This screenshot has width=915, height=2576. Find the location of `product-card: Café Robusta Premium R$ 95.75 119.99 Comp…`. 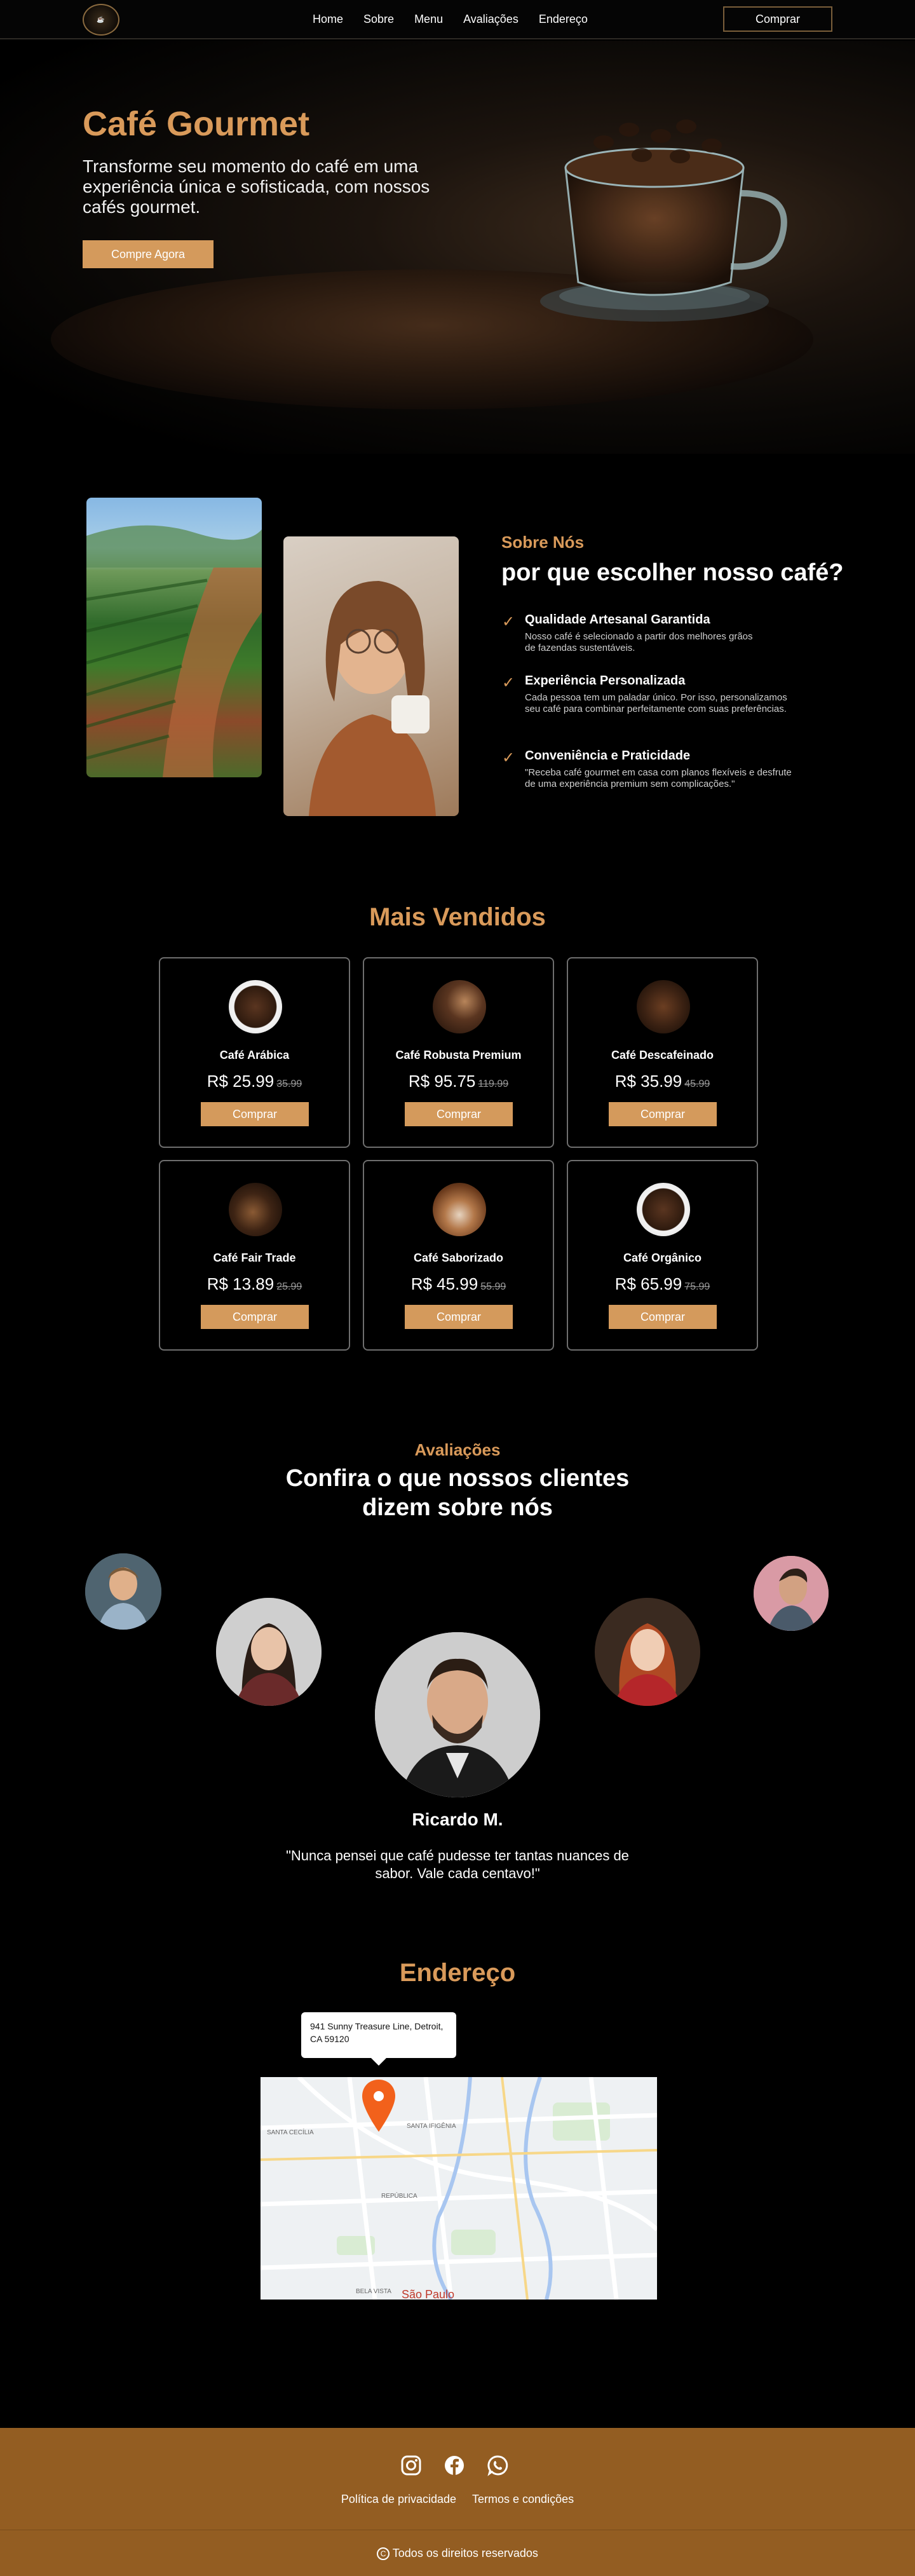

product-card: Café Robusta Premium R$ 95.75 119.99 Comp… is located at coordinates (458, 1052).